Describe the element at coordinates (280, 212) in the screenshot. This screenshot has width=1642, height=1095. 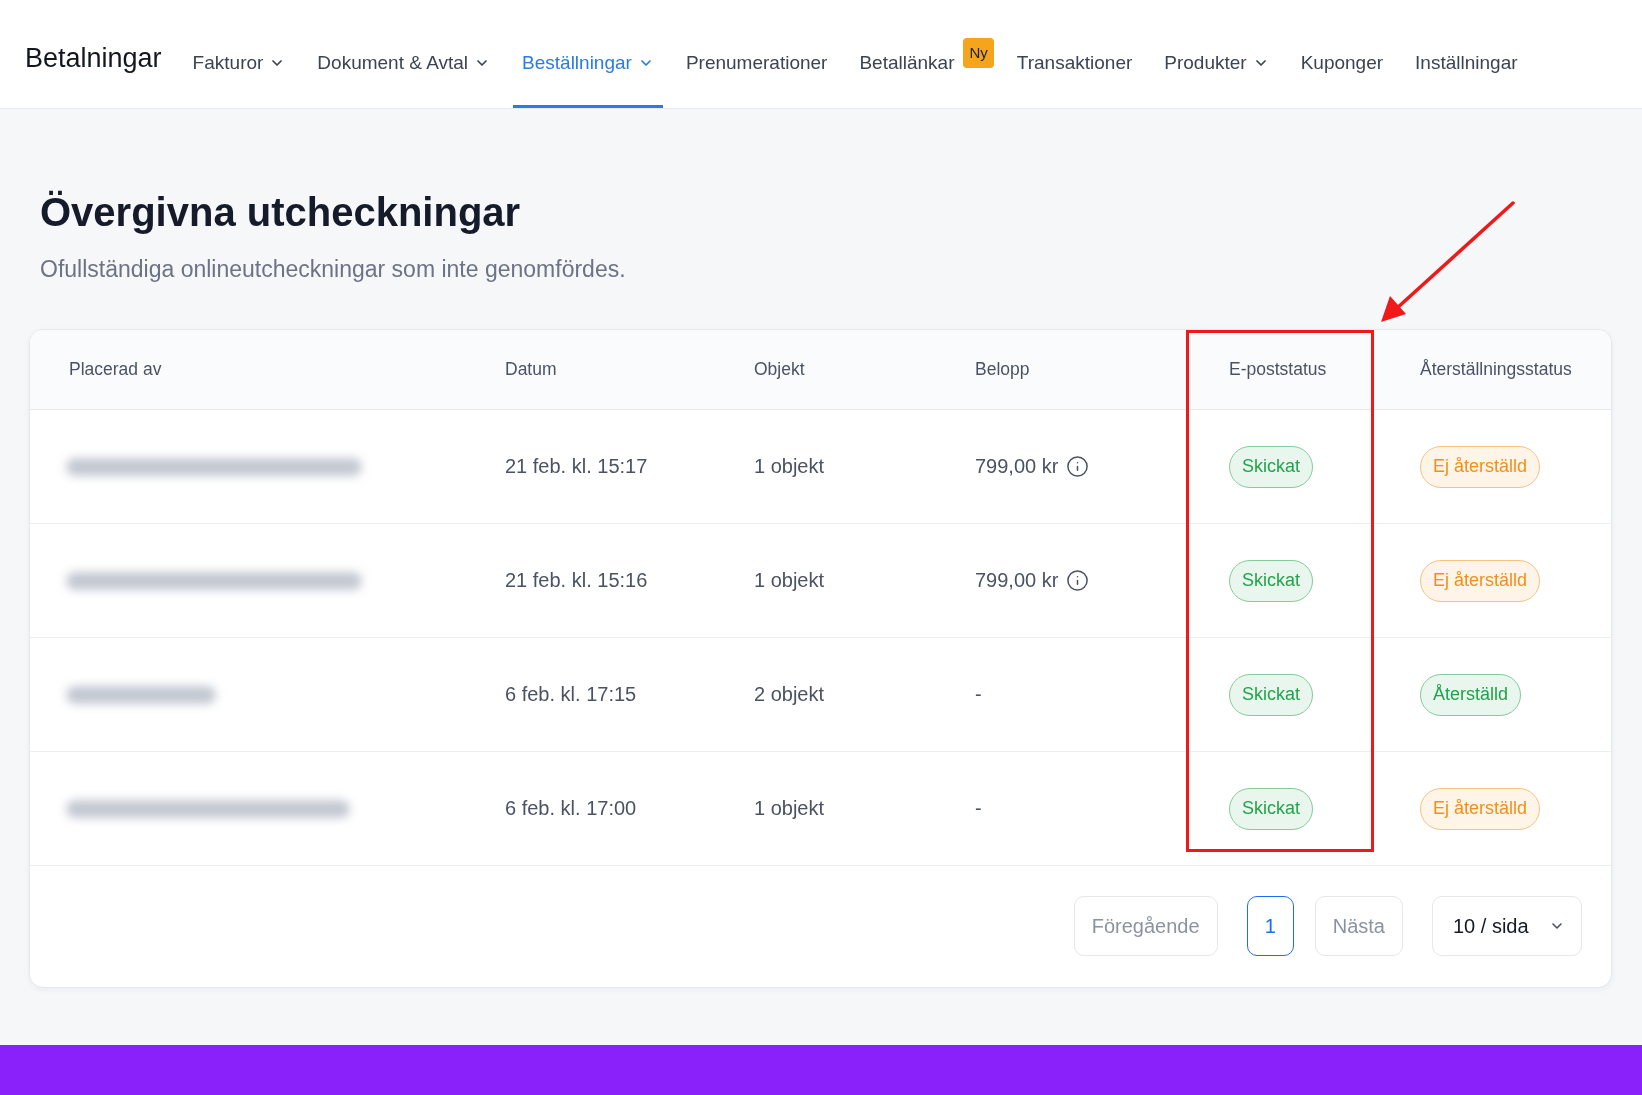
I see `page-heading: Övergivna utcheckningar` at that location.